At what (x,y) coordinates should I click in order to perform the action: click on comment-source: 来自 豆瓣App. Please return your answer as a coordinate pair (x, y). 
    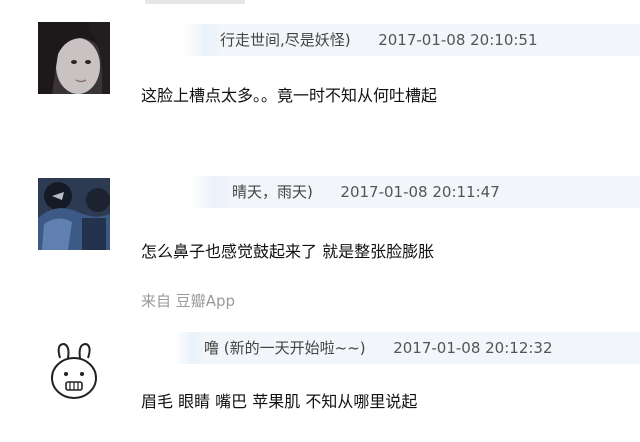
    Looking at the image, I should click on (188, 300).